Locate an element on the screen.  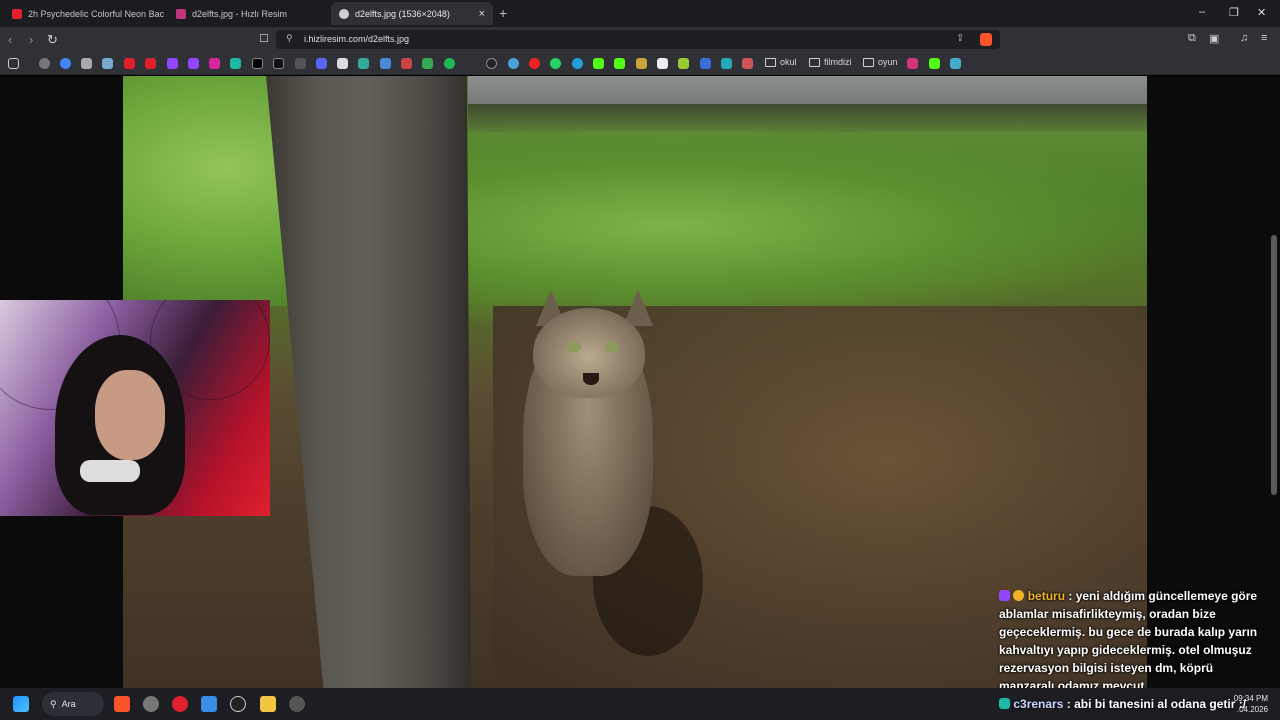
url-text: i.hizliresim.com/d2elfts.jpg is located at coordinates (357, 39).